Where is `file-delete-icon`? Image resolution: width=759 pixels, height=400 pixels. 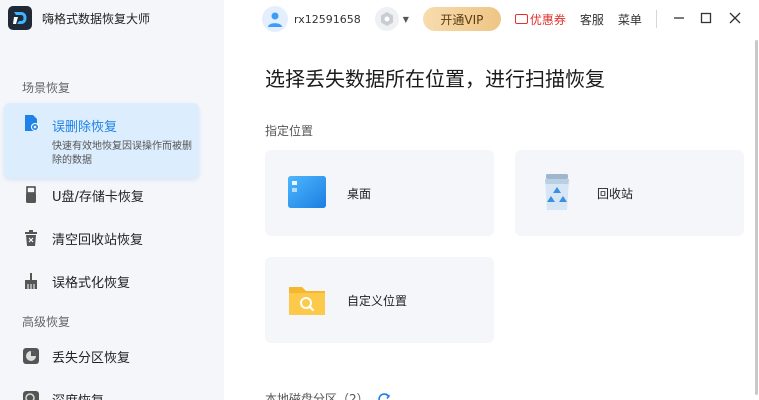 file-delete-icon is located at coordinates (32, 123).